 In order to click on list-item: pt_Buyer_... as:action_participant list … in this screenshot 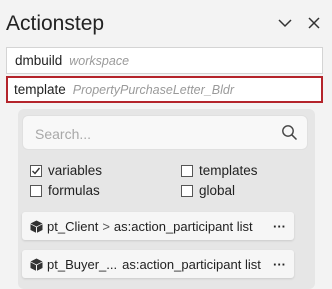, I will do `click(158, 264)`.